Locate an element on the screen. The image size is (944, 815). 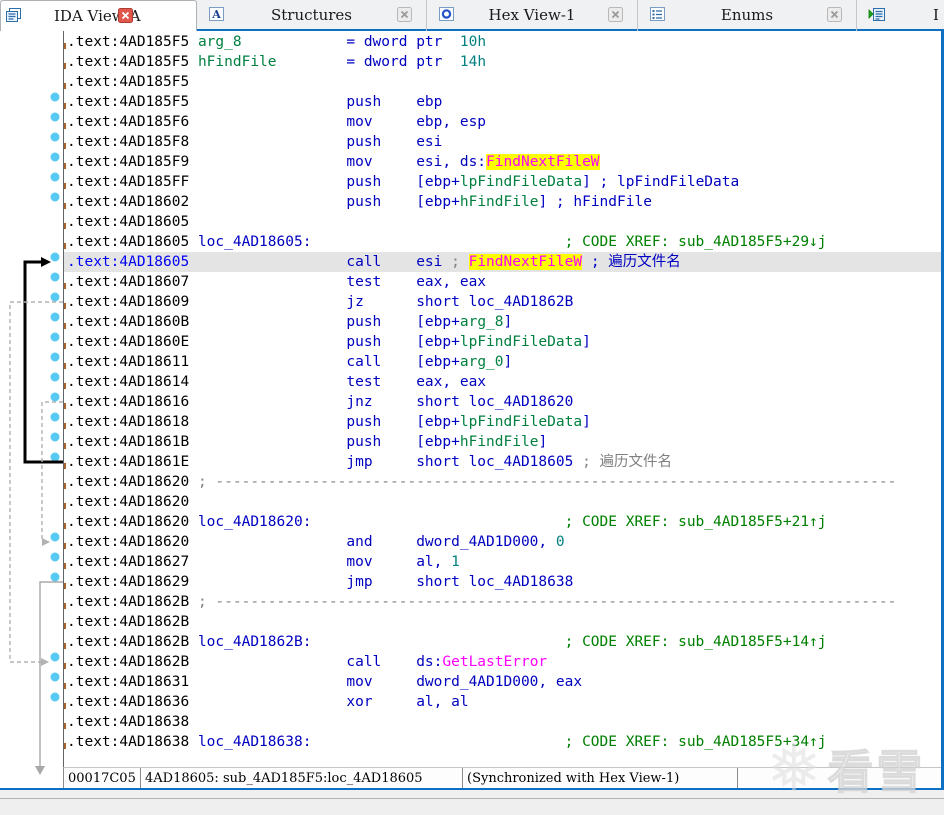
status-file-offset: 00017C05 is located at coordinates (102, 778).